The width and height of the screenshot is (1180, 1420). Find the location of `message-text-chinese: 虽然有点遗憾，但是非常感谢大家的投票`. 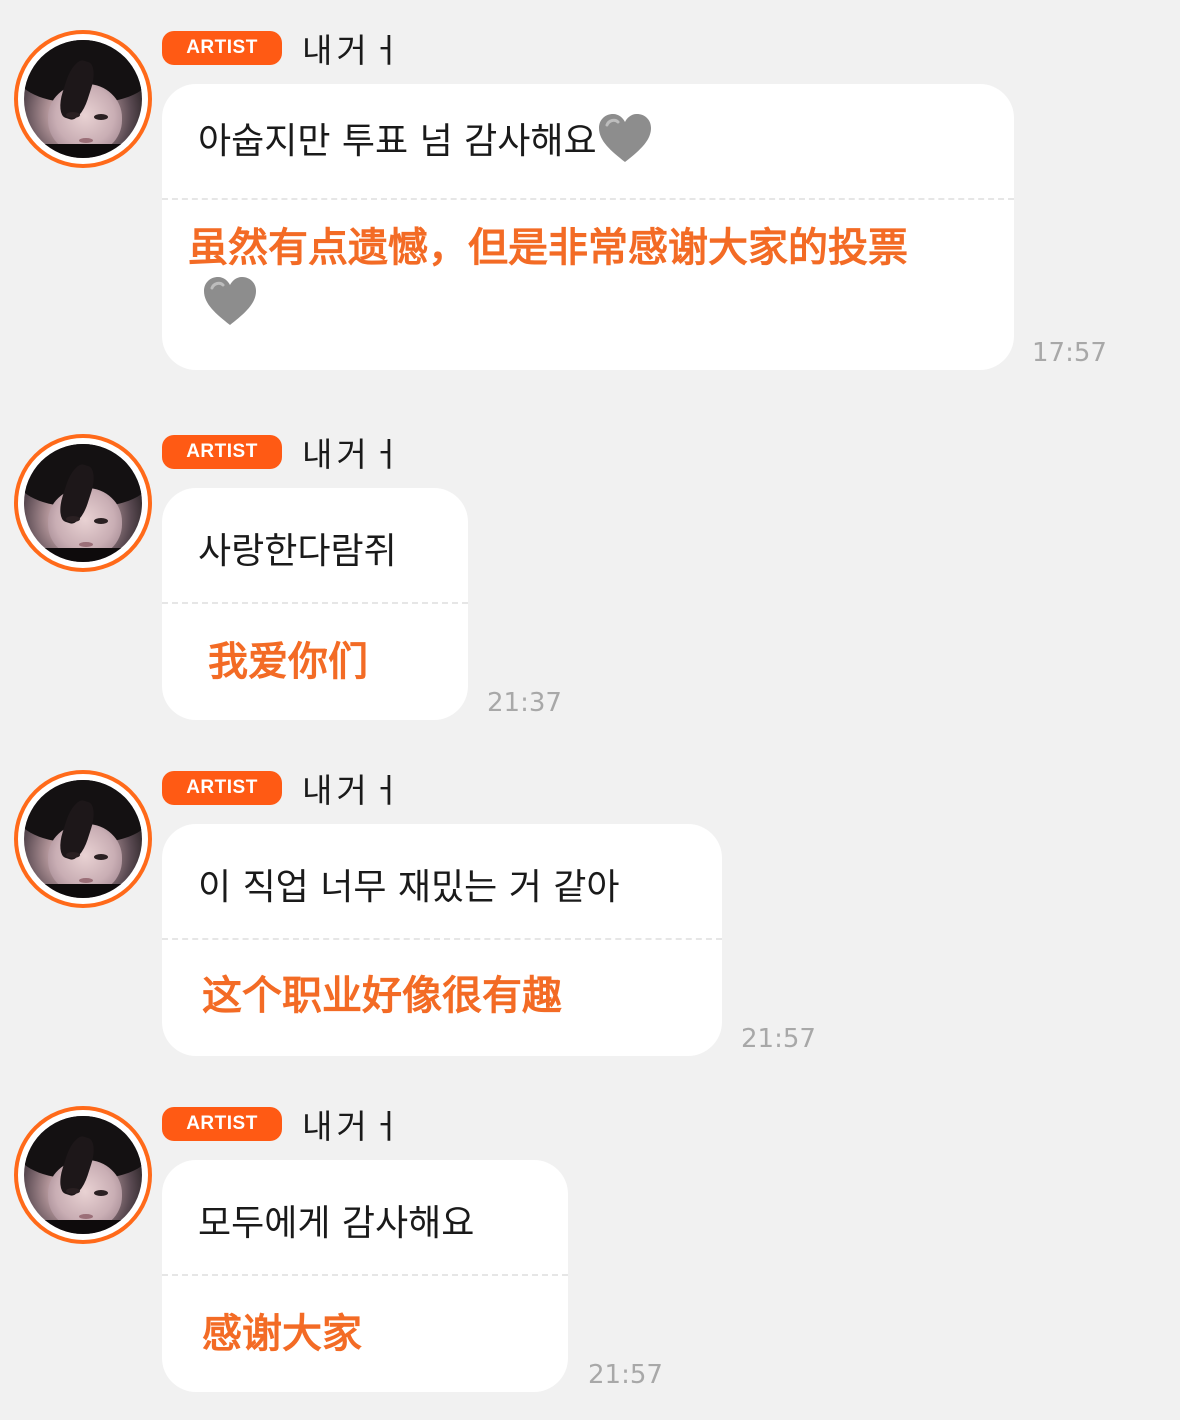

message-text-chinese: 虽然有点遗憾，但是非常感谢大家的投票 is located at coordinates (598, 281).